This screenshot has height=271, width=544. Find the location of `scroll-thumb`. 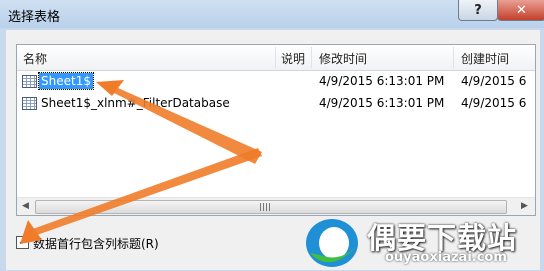

scroll-thumb is located at coordinates (271, 207).